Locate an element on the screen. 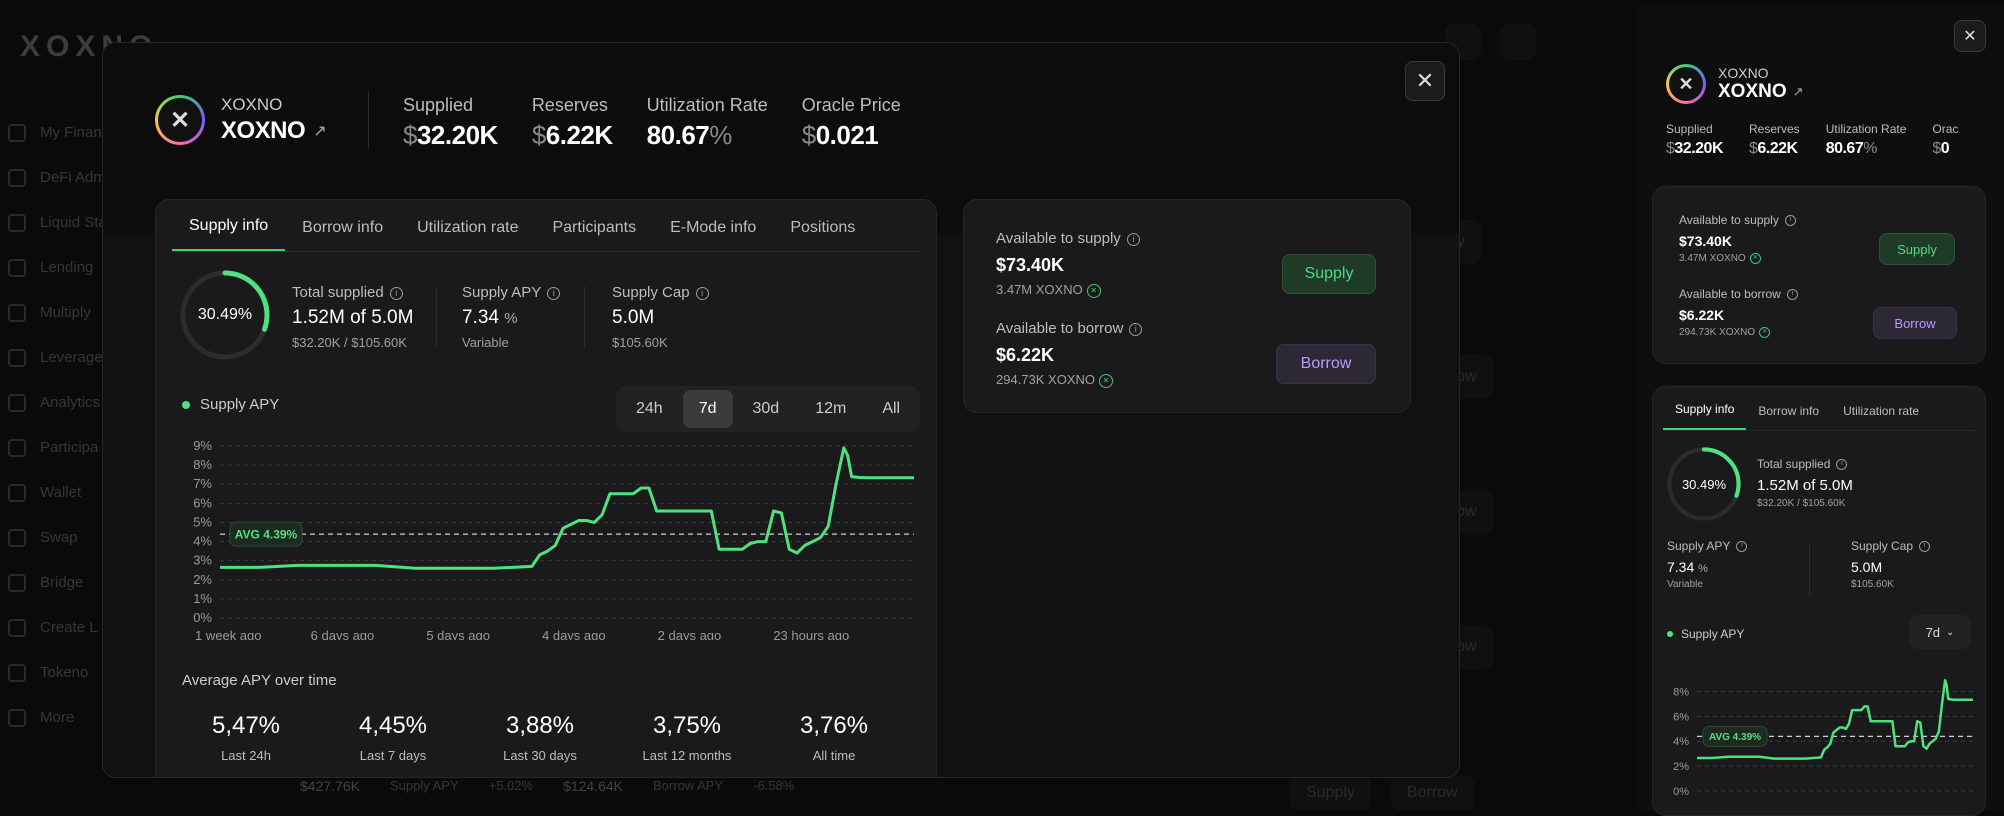 The width and height of the screenshot is (2004, 816). range-All: All is located at coordinates (891, 409).